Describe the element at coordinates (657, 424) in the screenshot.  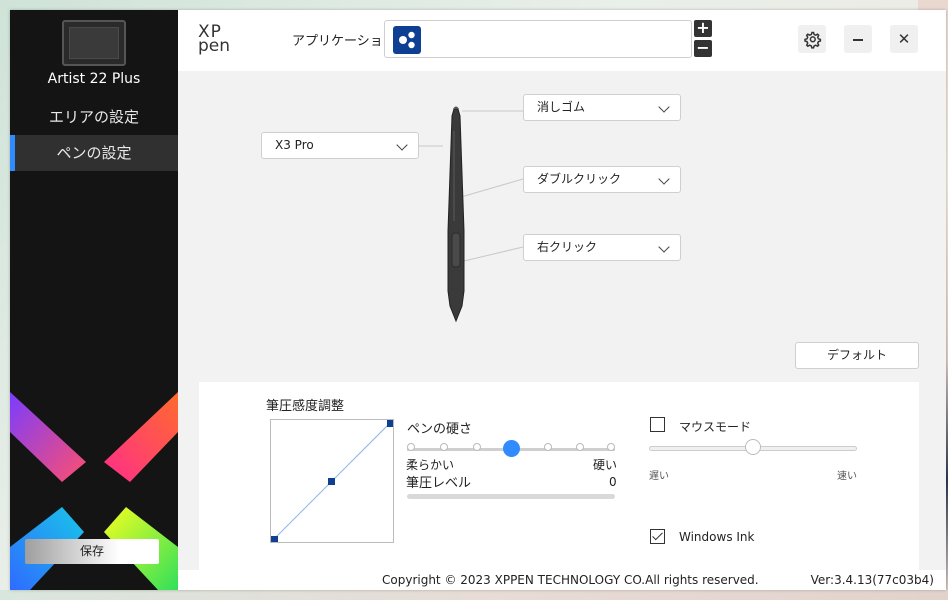
I see `mouse-mode-checkbox` at that location.